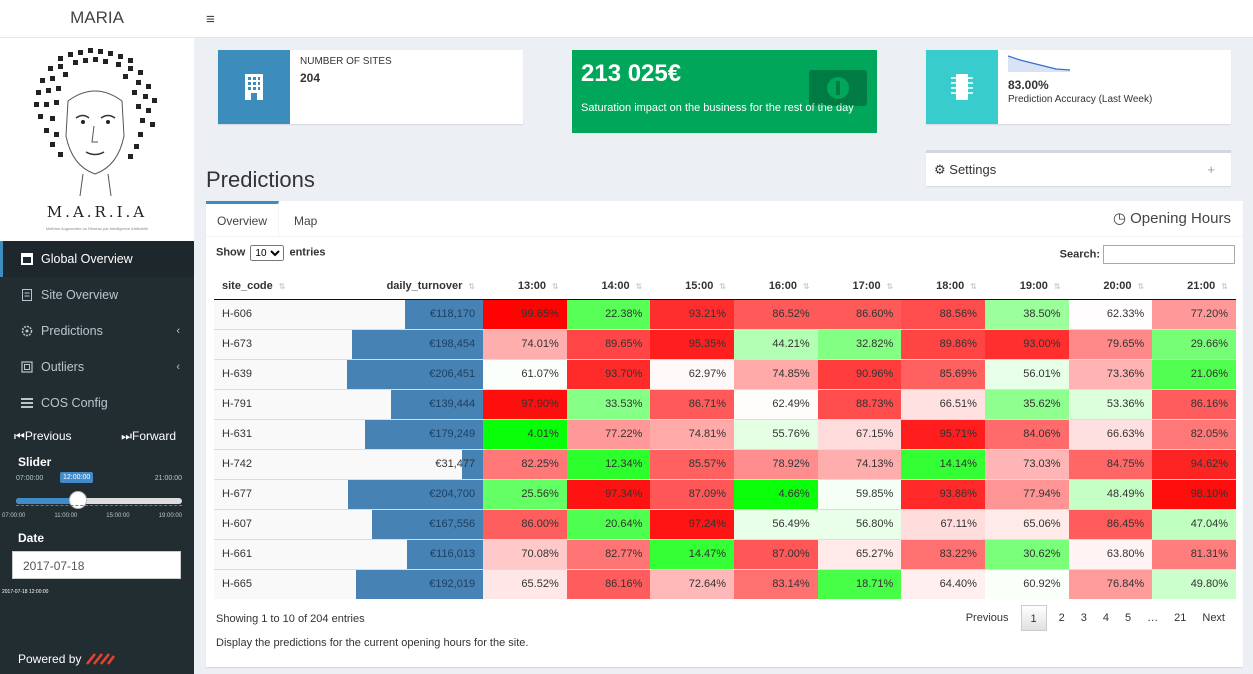  Describe the element at coordinates (1211, 169) in the screenshot. I see `expand-icon: +` at that location.